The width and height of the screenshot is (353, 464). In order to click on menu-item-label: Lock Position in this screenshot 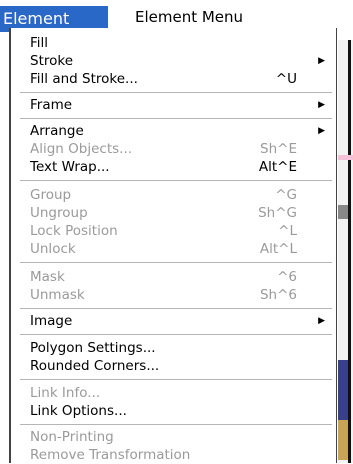, I will do `click(74, 231)`.